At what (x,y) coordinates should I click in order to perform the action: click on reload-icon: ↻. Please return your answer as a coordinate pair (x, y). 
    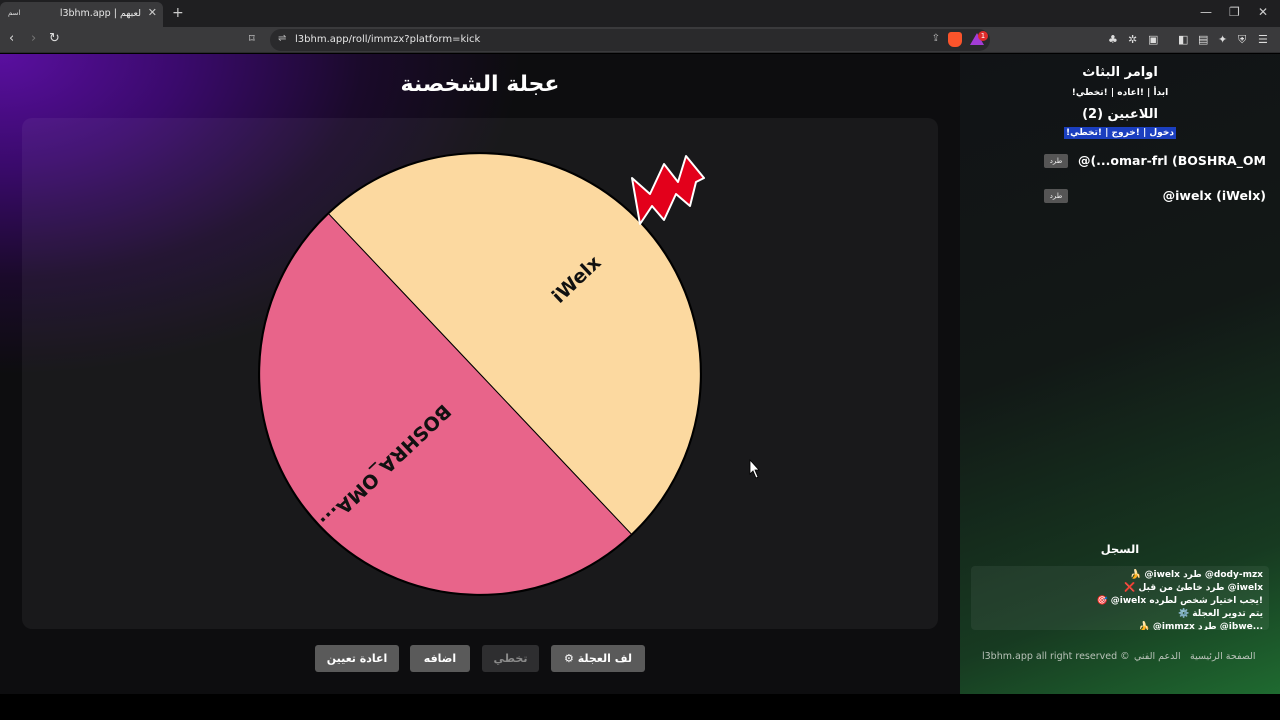
    Looking at the image, I should click on (54, 38).